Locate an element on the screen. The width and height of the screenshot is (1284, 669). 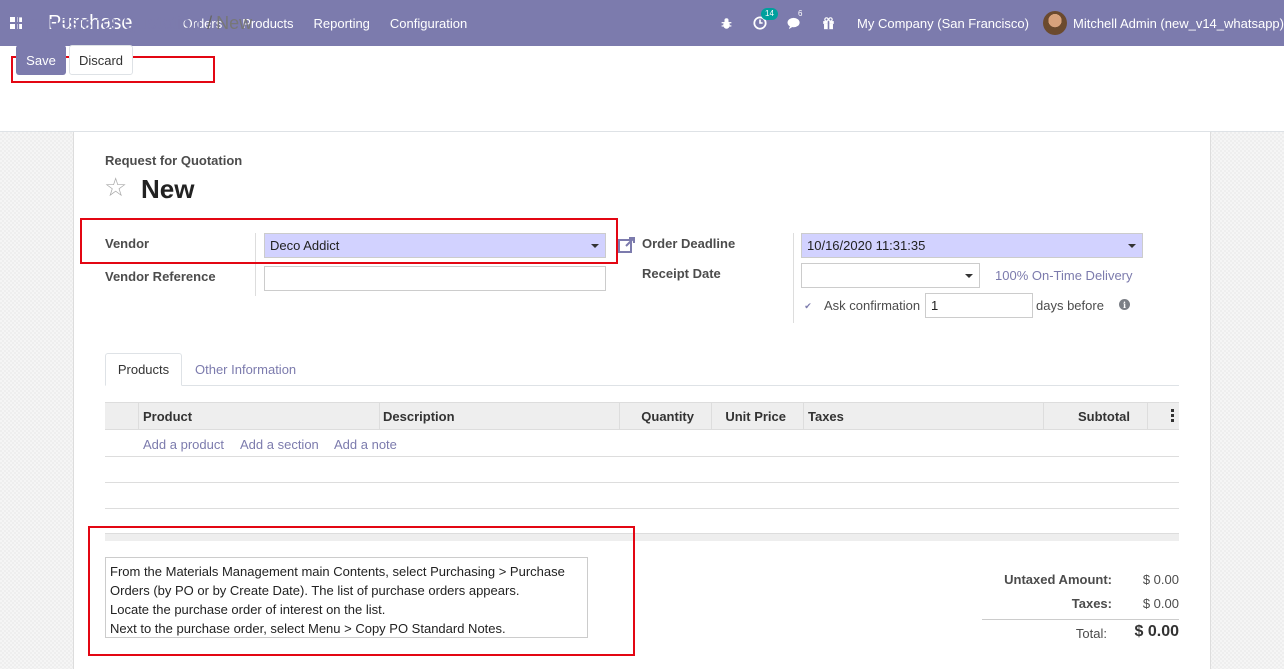
totals-divider is located at coordinates (1080, 619).